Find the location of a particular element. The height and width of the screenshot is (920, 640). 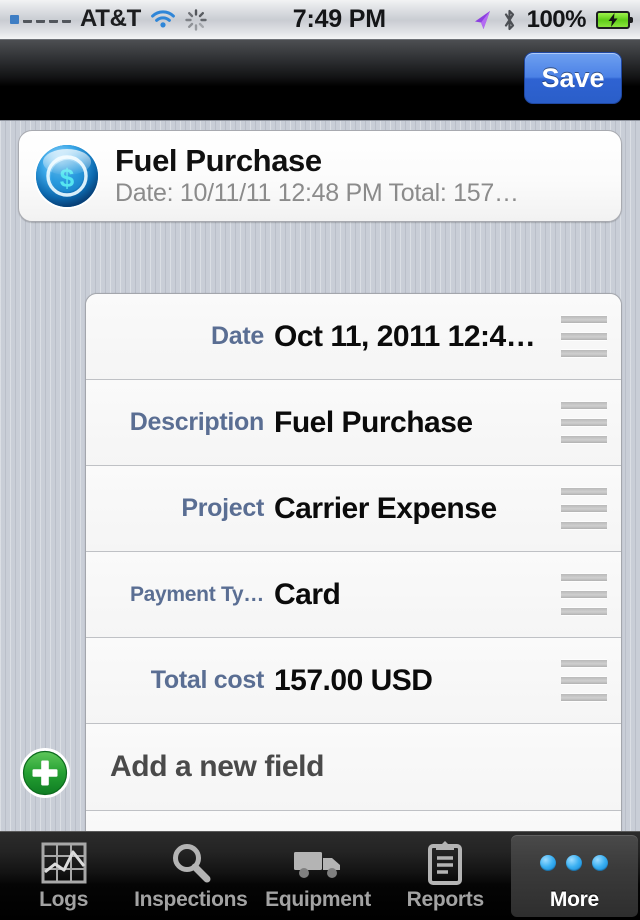

table-row: Project Carrier Expense is located at coordinates (353, 509).